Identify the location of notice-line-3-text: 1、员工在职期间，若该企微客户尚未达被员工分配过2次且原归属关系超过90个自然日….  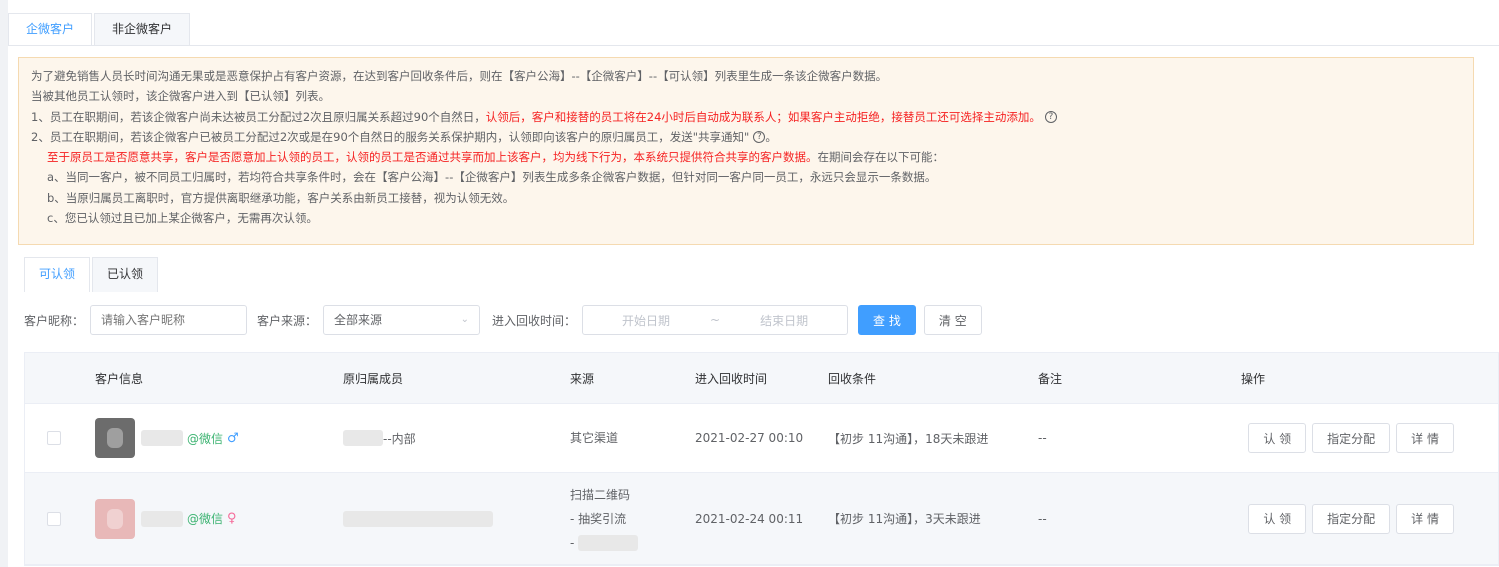
(258, 116).